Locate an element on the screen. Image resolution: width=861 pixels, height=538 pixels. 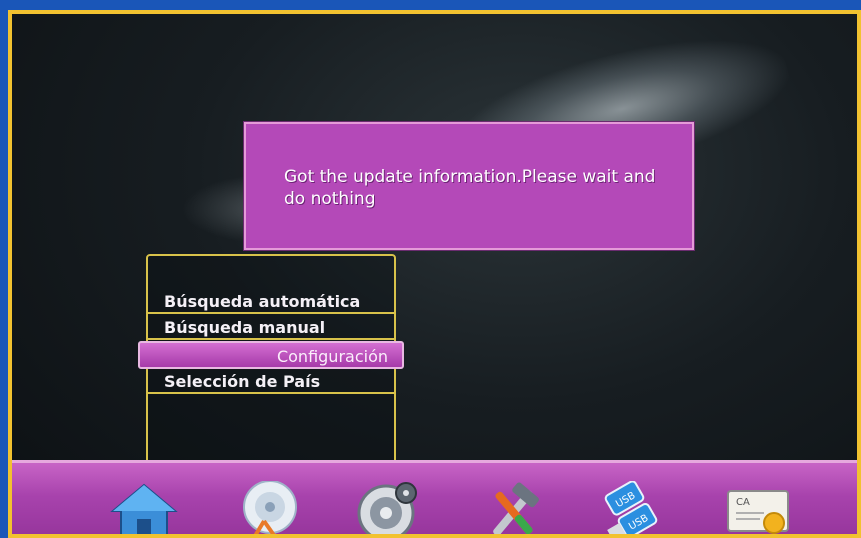
ca-card-icon: CA is located at coordinates (759, 507).